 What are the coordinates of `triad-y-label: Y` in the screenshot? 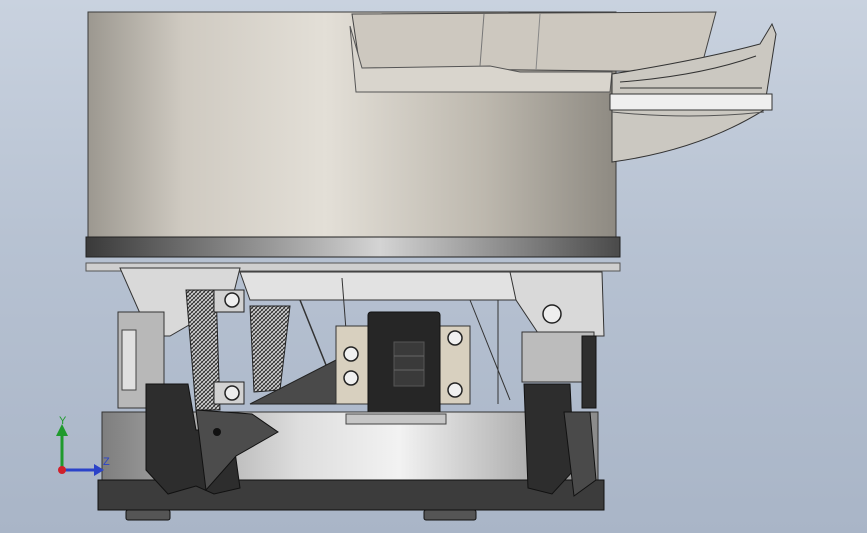 It's located at (63, 421).